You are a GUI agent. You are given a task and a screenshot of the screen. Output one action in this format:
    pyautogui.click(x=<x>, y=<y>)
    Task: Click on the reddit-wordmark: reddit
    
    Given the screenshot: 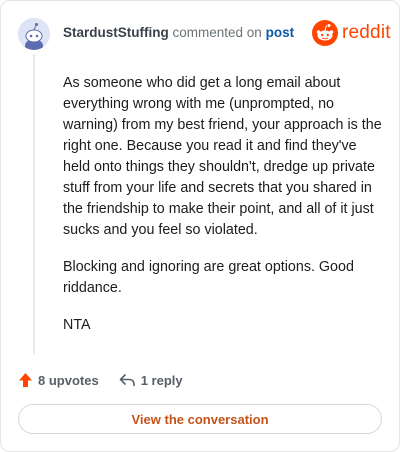 What is the action you would take?
    pyautogui.click(x=366, y=32)
    